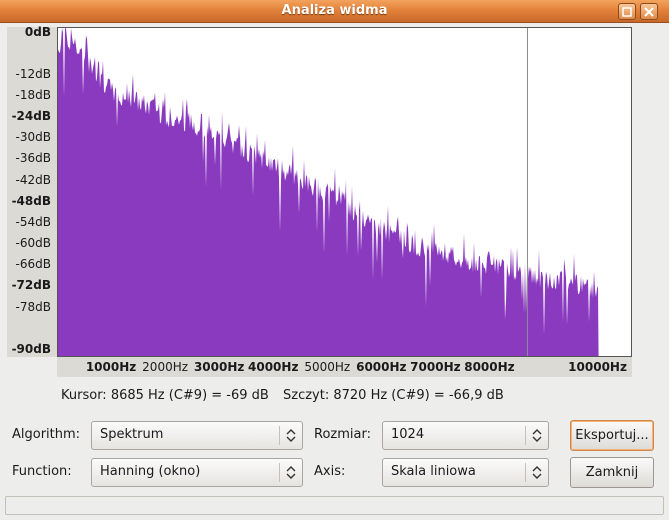 This screenshot has height=520, width=669. Describe the element at coordinates (132, 434) in the screenshot. I see `algorithm-value: Spektrum` at that location.